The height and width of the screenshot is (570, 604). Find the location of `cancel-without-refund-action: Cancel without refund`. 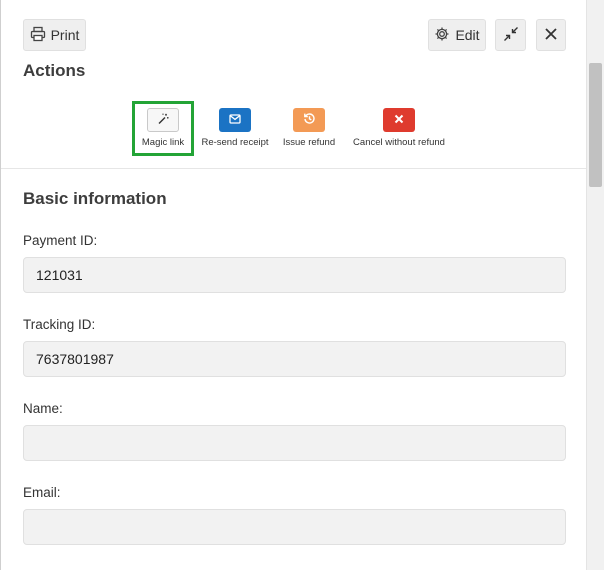

cancel-without-refund-action: Cancel without refund is located at coordinates (399, 128).